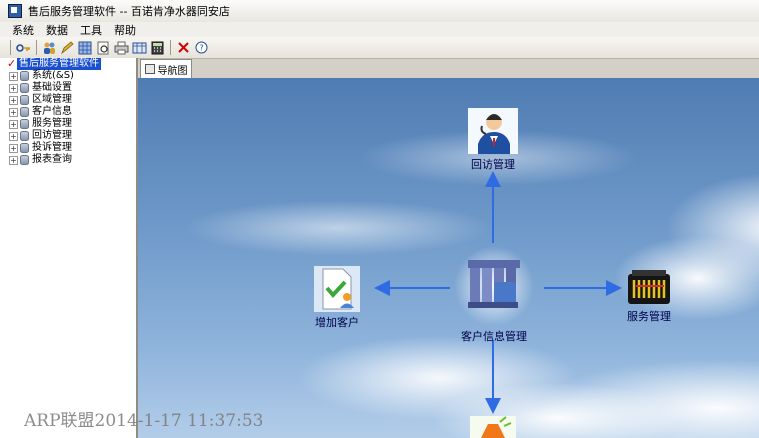 The image size is (759, 438). What do you see at coordinates (649, 287) in the screenshot?
I see `toolkit-icon` at bounding box center [649, 287].